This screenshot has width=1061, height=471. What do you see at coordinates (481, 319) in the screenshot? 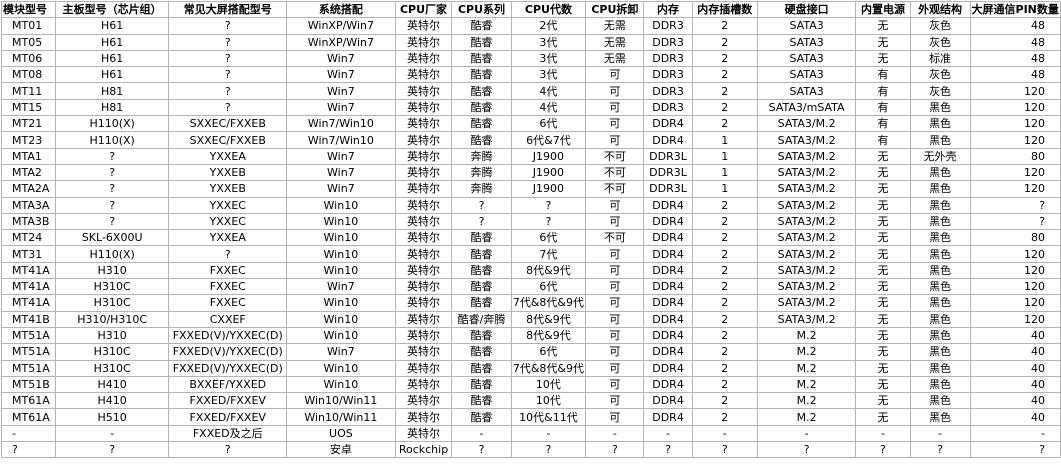
I see `cell-cpu-series: 酷睿/奔腾` at bounding box center [481, 319].